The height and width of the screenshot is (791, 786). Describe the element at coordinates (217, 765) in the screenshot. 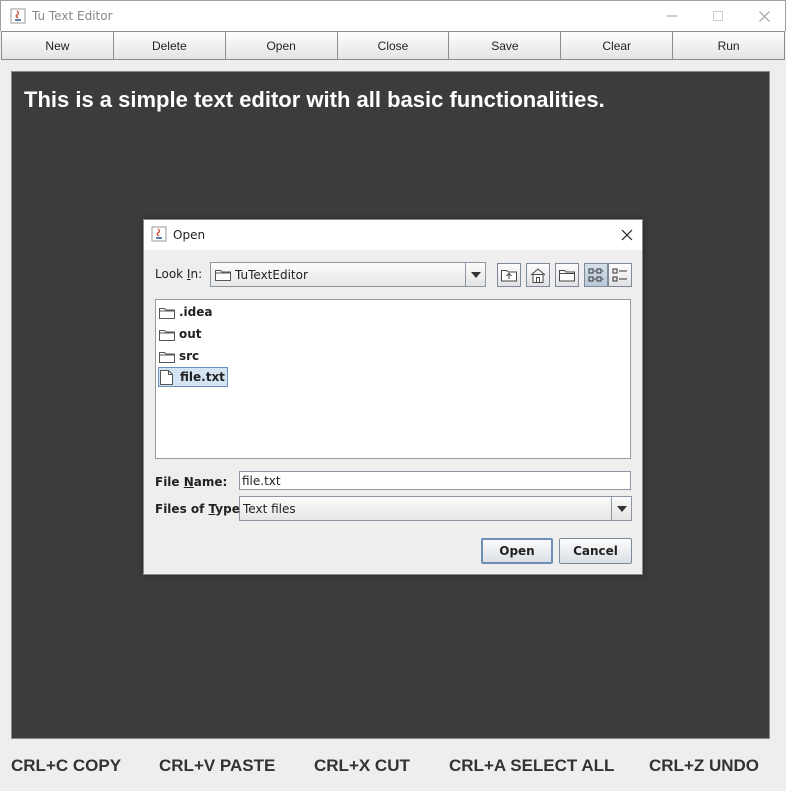

I see `shortcut-paste: CRL+V PASTE` at that location.